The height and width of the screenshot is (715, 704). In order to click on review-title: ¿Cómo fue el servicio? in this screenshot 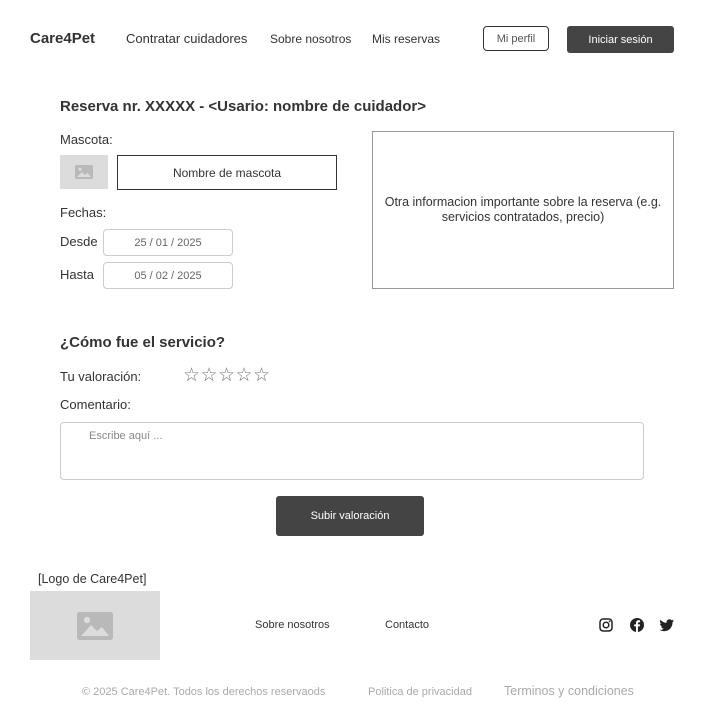, I will do `click(143, 342)`.